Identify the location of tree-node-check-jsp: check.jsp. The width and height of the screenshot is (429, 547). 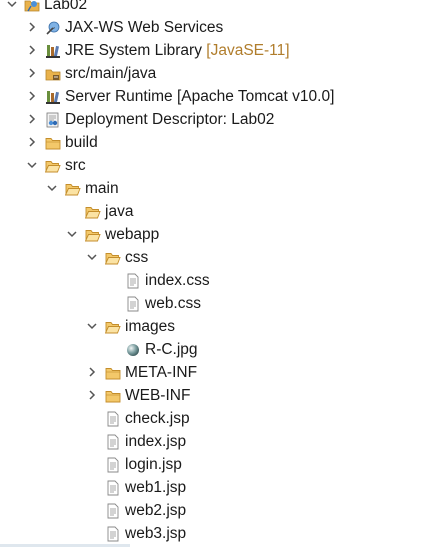
(214, 419).